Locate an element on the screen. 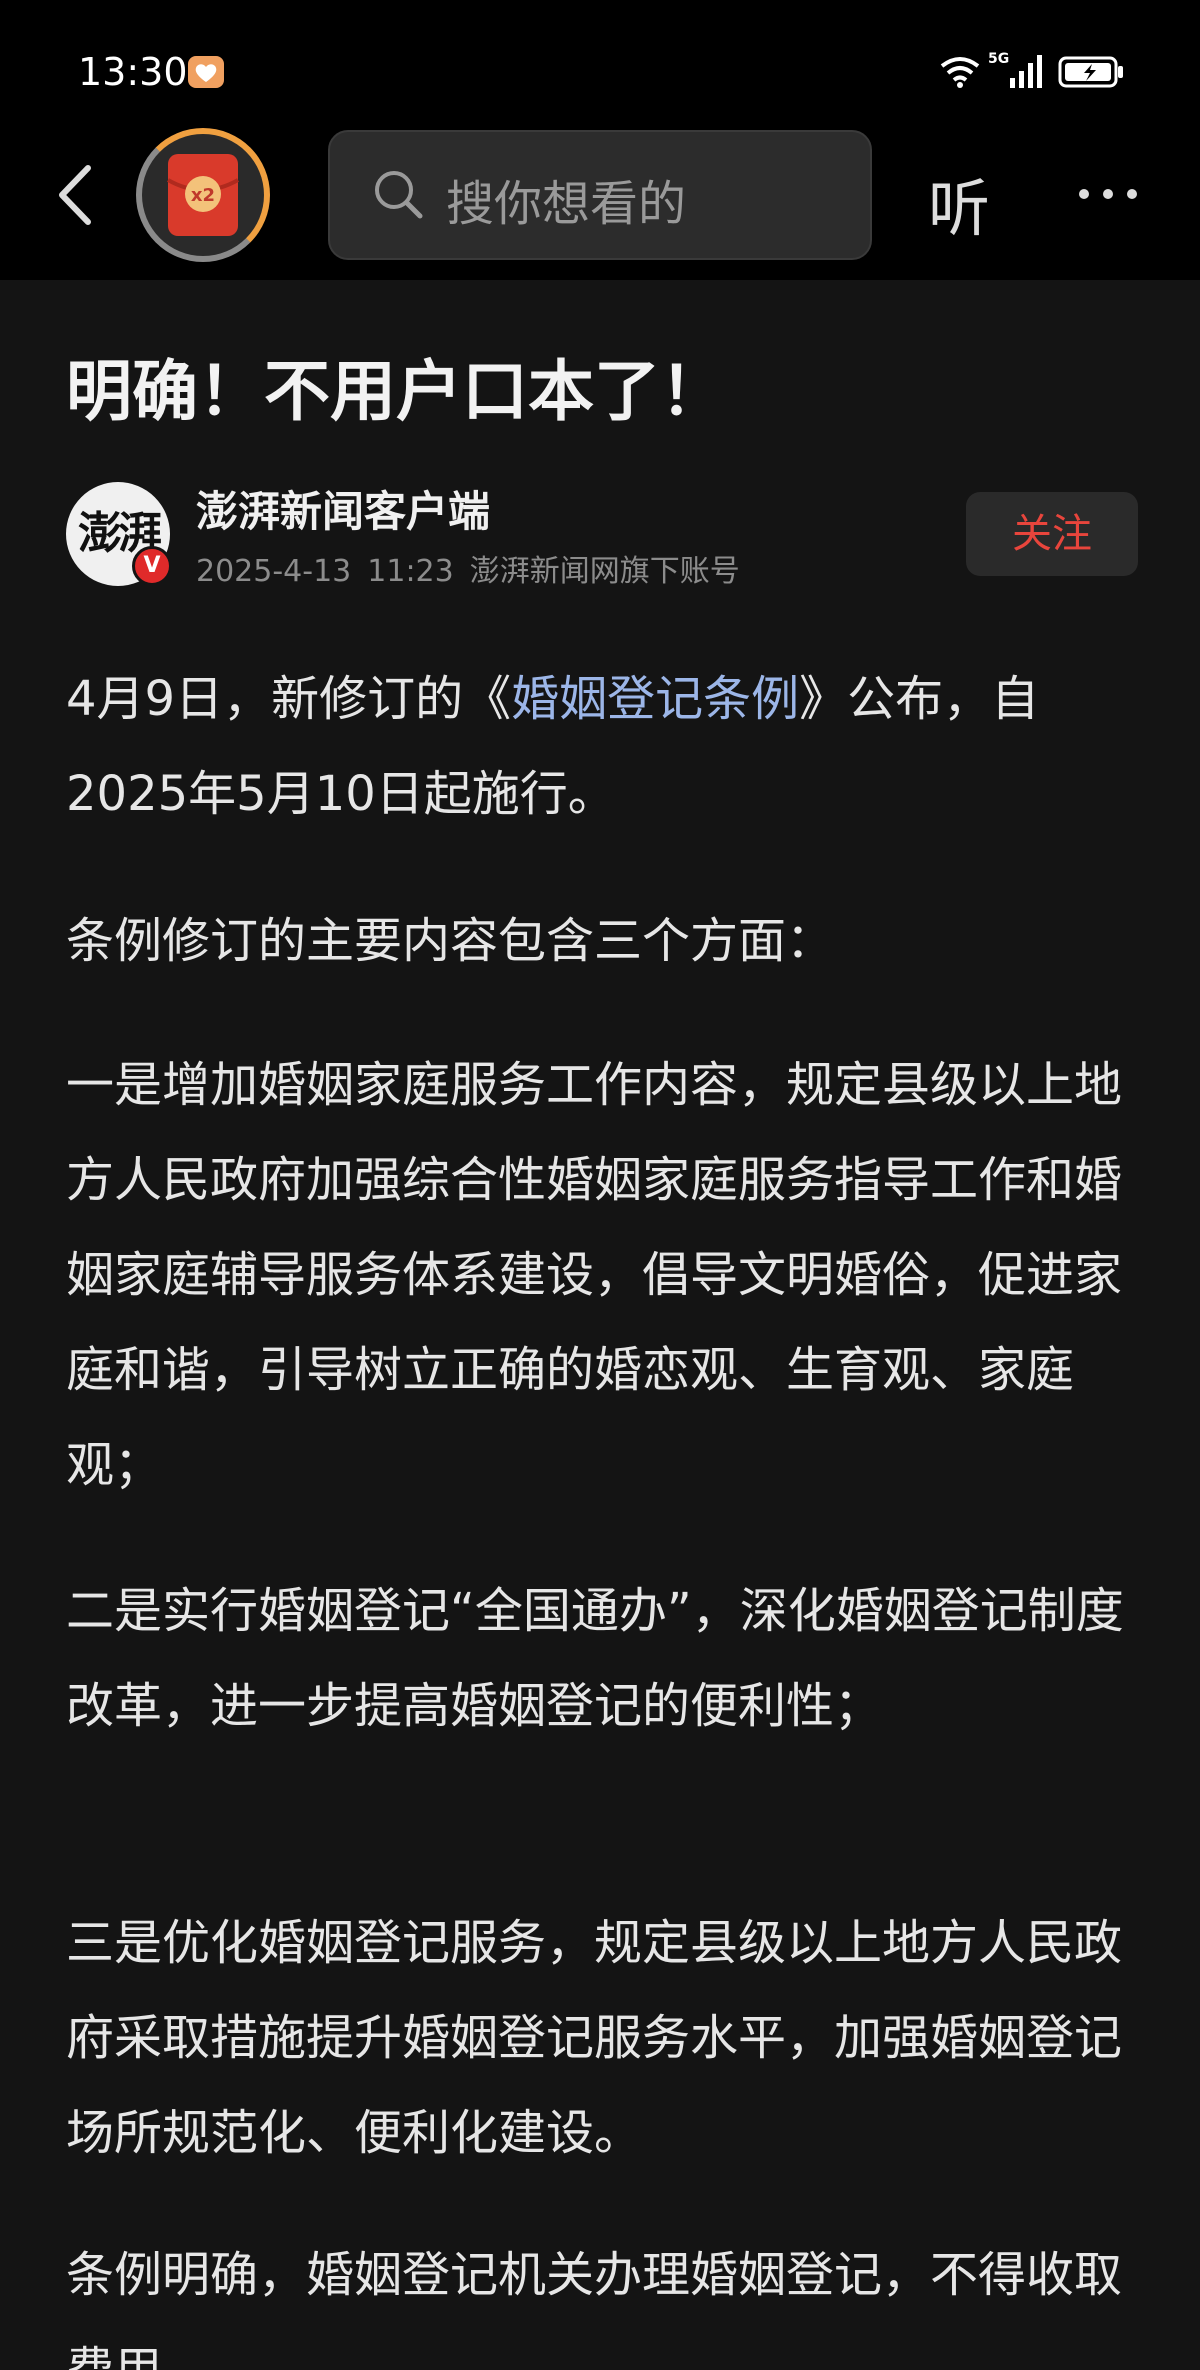 The width and height of the screenshot is (1200, 2370). author-meta: 2025-4-13 11:23 澎湃新闻网旗下账号 is located at coordinates (476, 568).